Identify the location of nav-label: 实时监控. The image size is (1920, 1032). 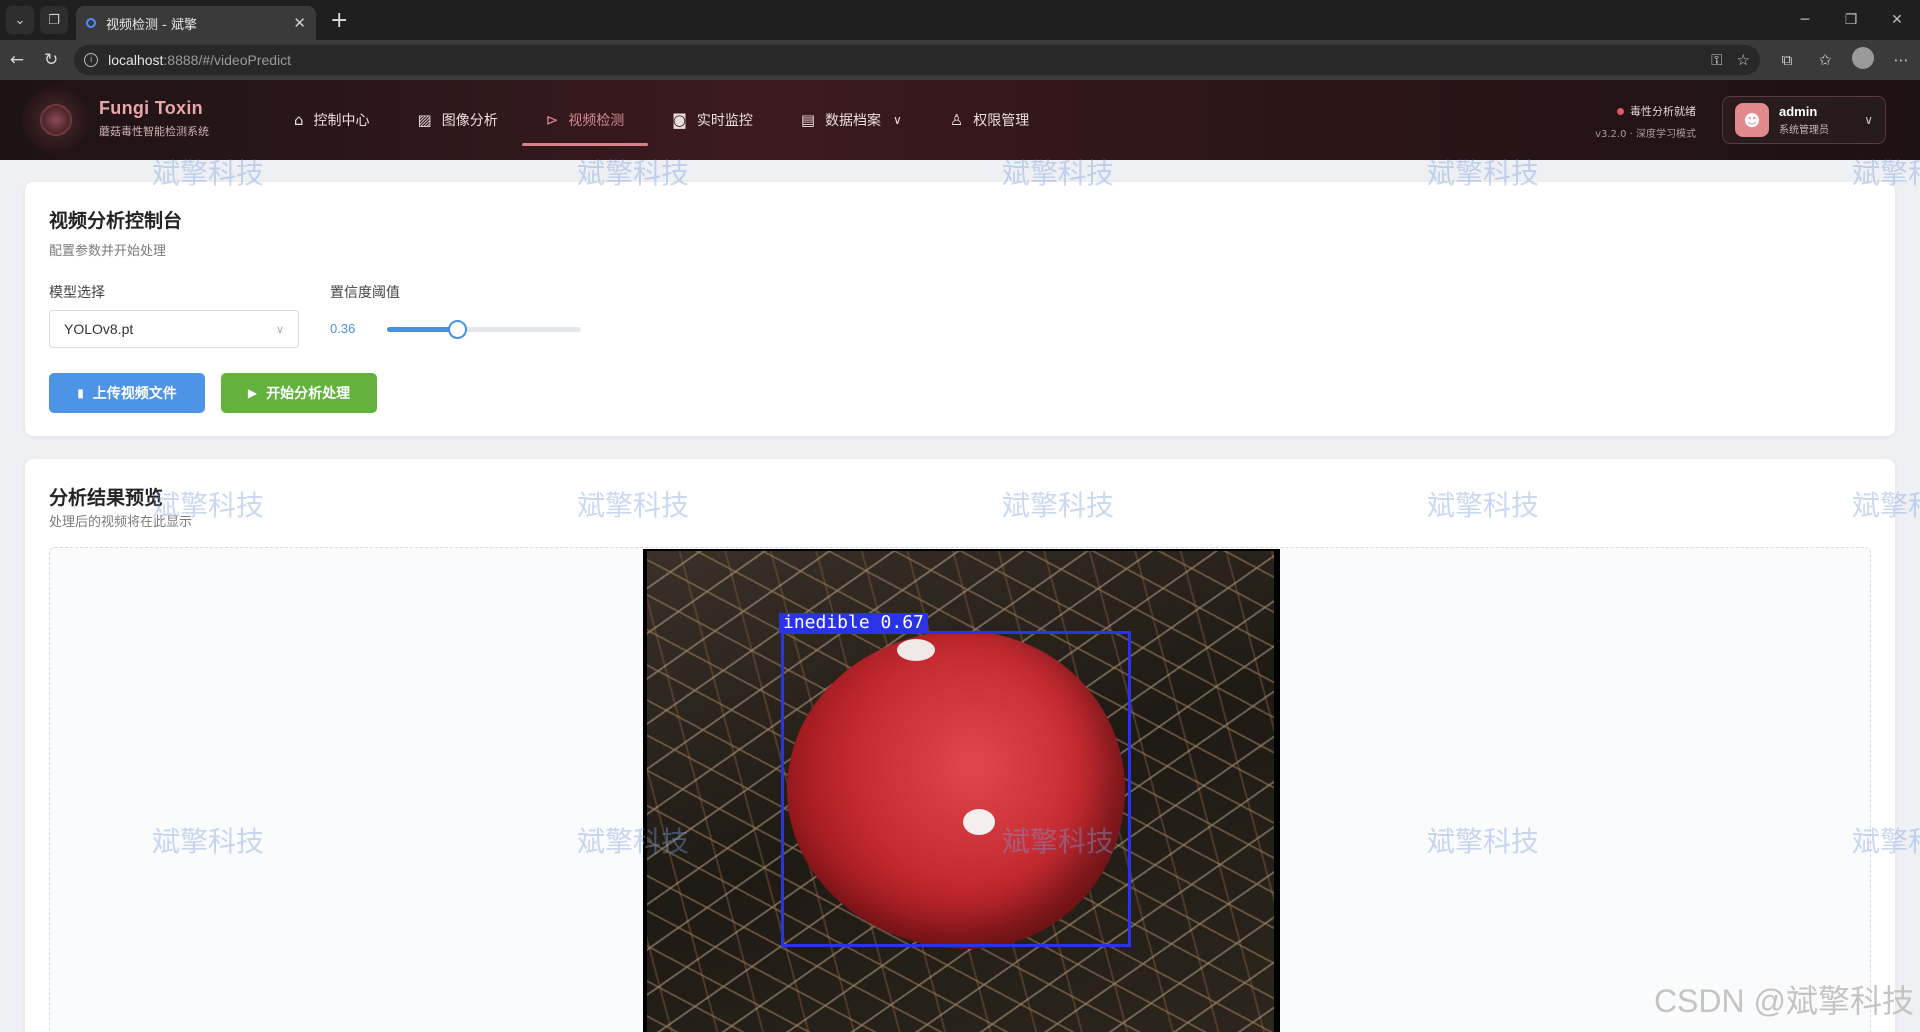
(724, 121).